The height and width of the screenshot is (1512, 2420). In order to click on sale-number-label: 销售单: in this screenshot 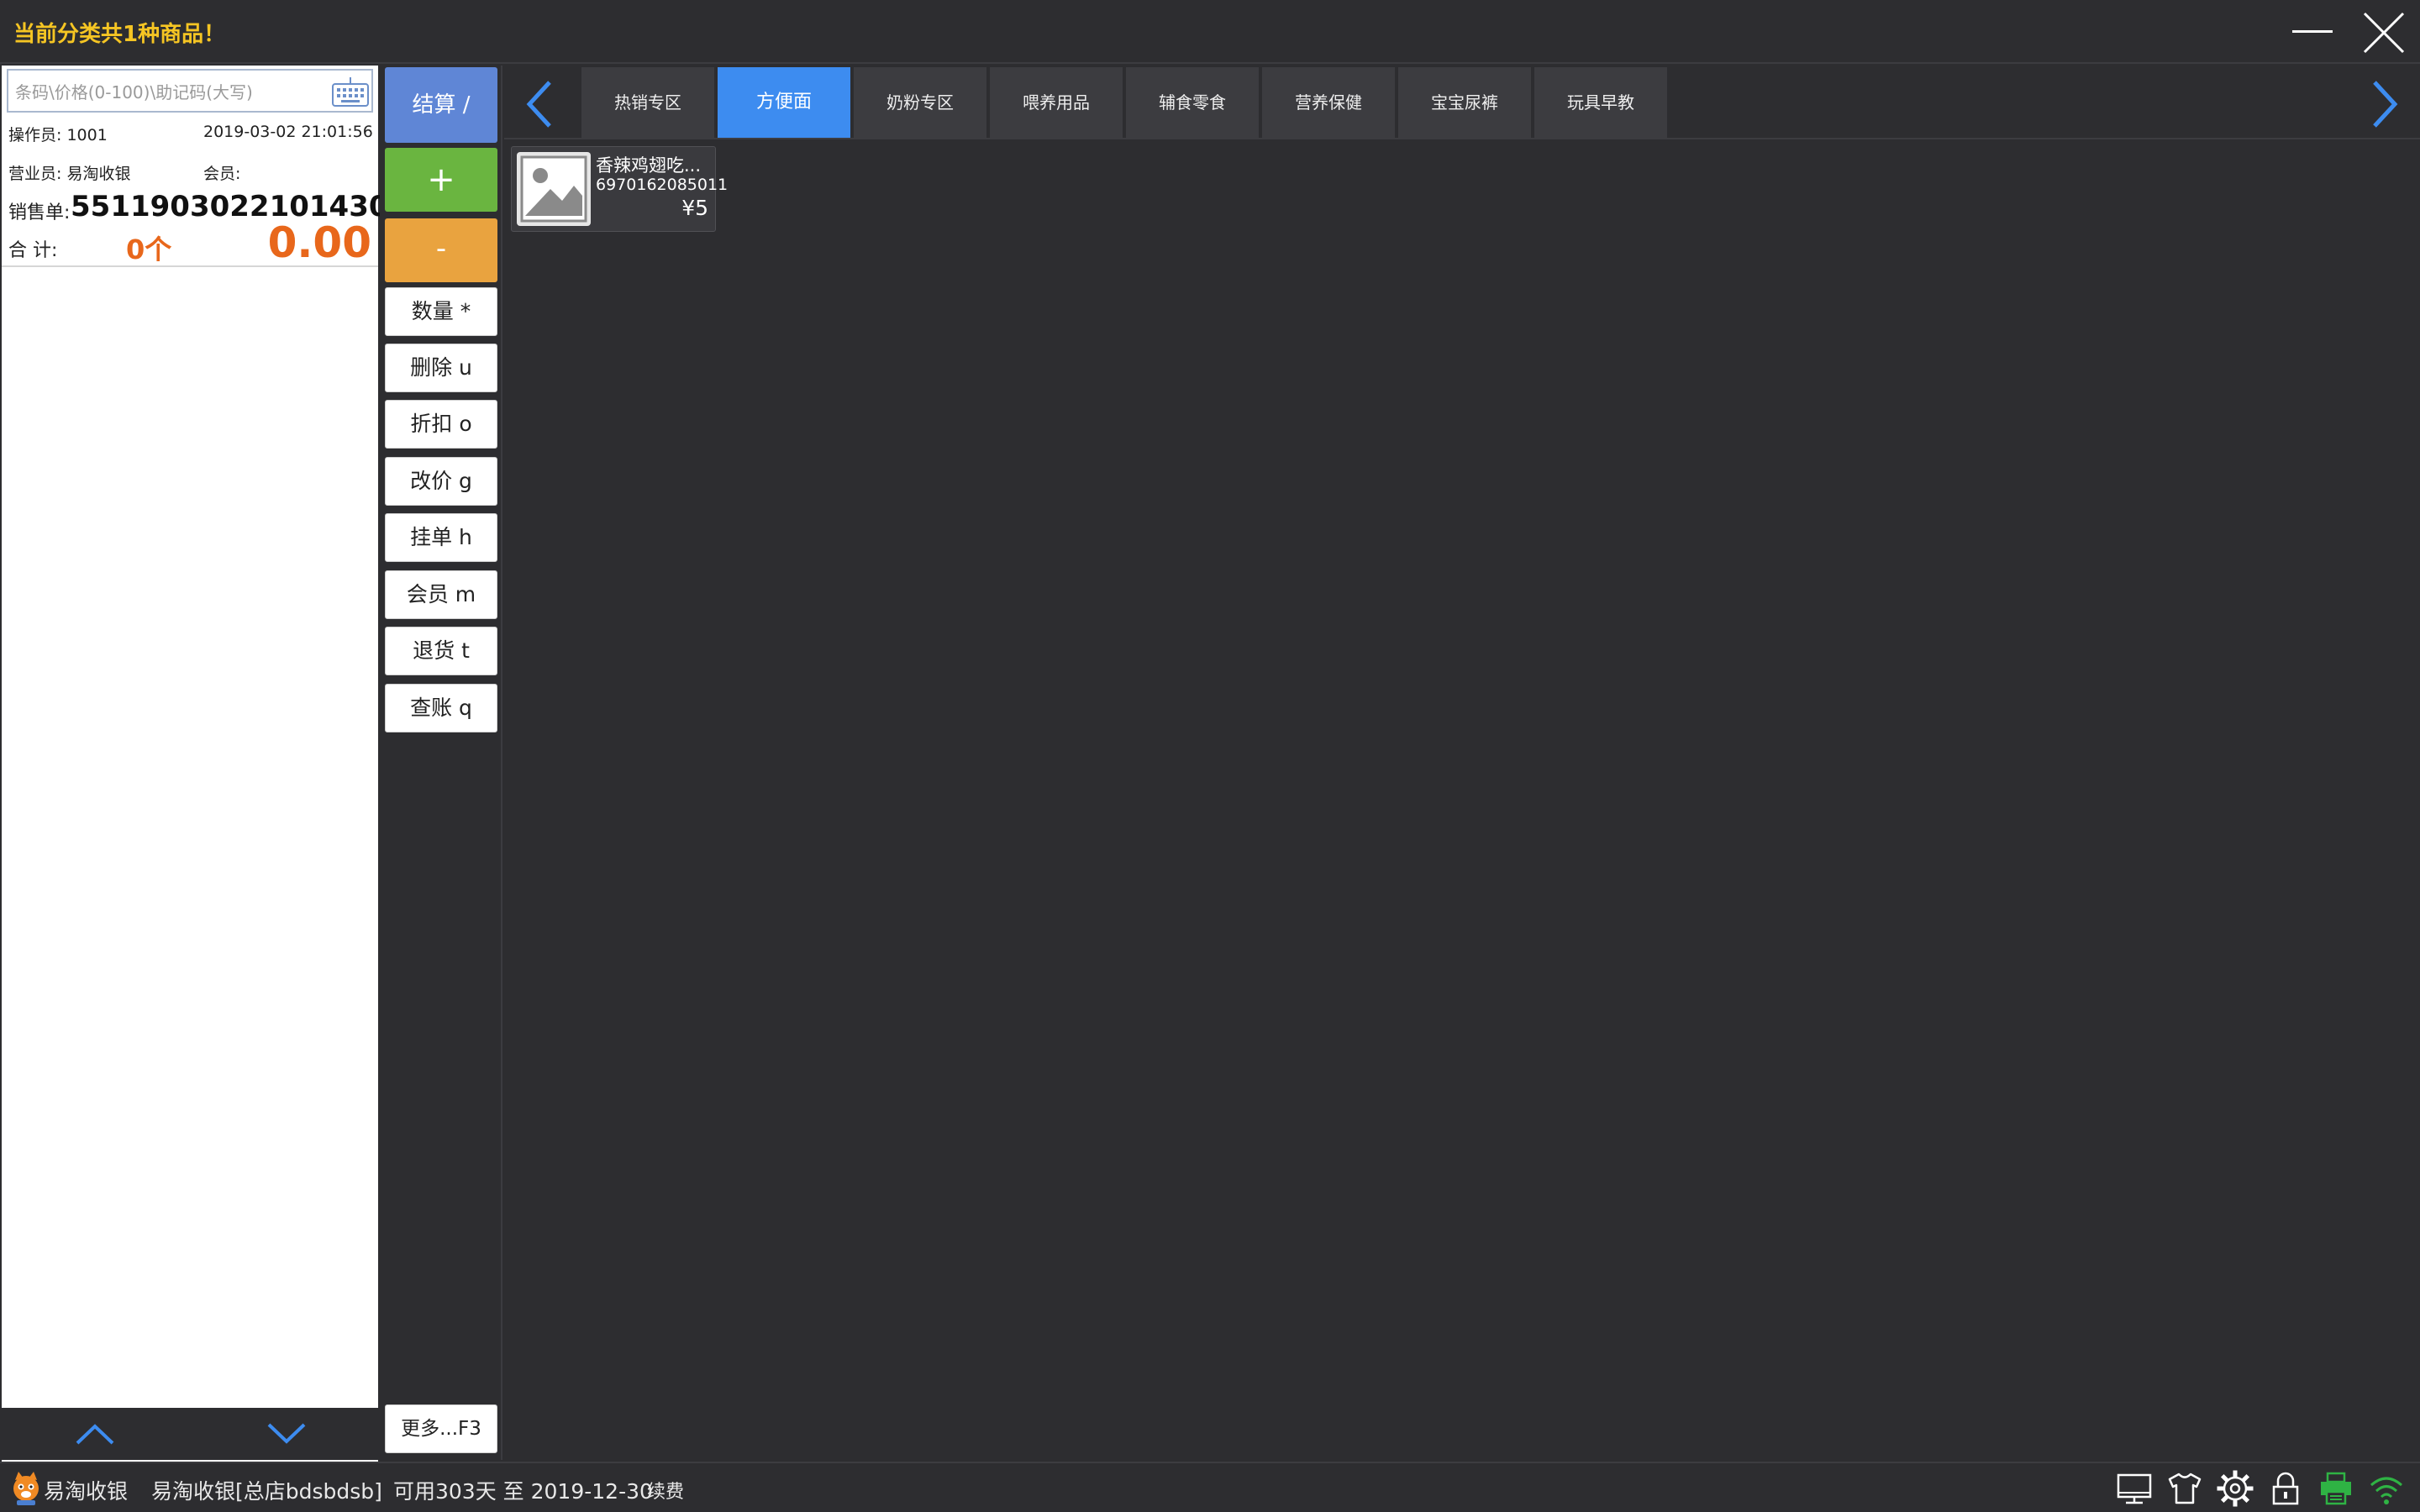, I will do `click(39, 212)`.